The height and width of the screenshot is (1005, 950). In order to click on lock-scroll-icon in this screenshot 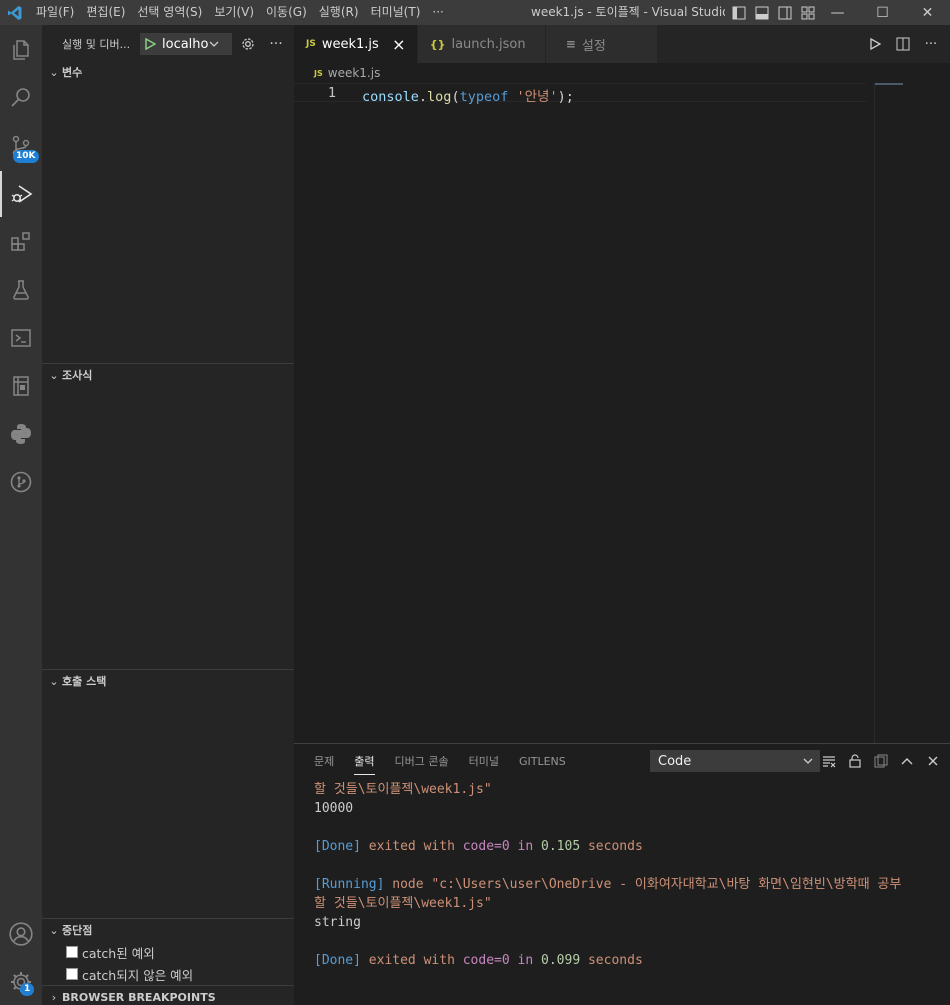, I will do `click(855, 761)`.